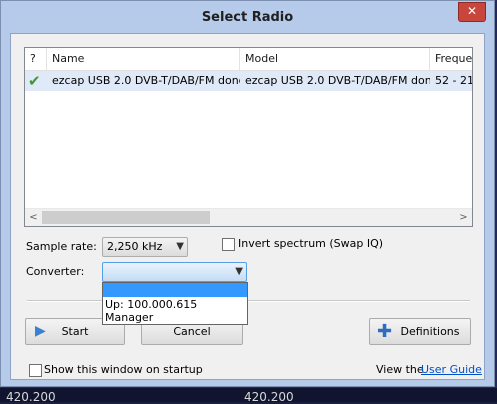  I want to click on column-header-frequency: Frequer, so click(451, 59).